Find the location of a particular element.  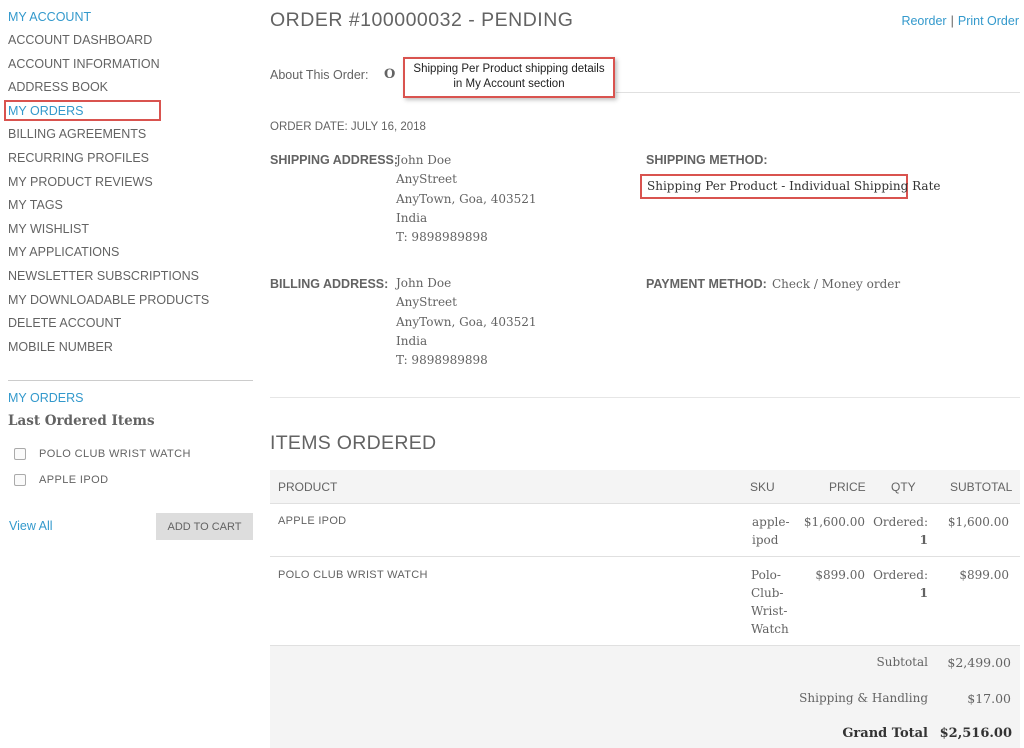

column-header-price: PRICE is located at coordinates (847, 487).